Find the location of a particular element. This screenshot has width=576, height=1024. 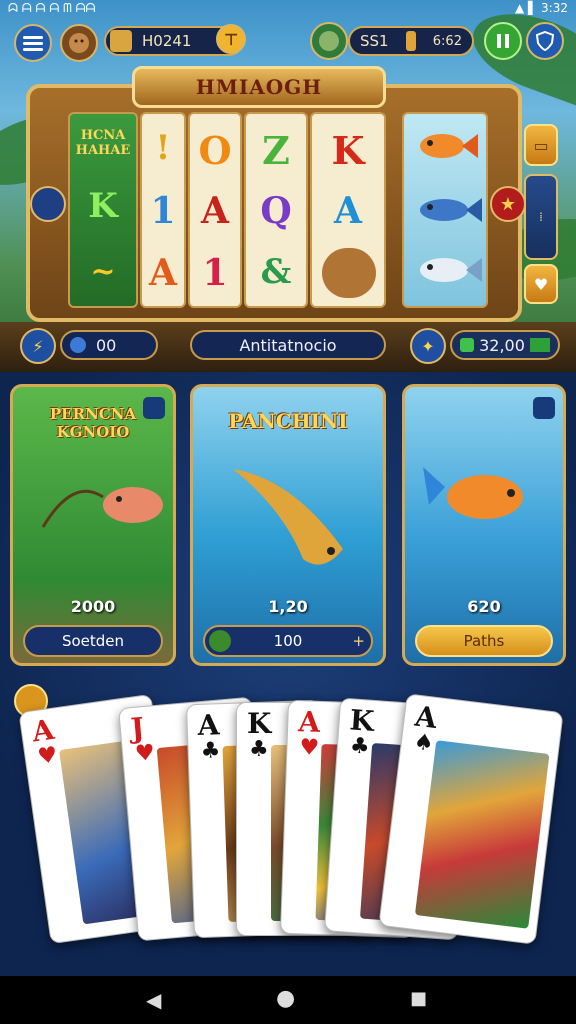

reel-symbol: Q is located at coordinates (276, 211).